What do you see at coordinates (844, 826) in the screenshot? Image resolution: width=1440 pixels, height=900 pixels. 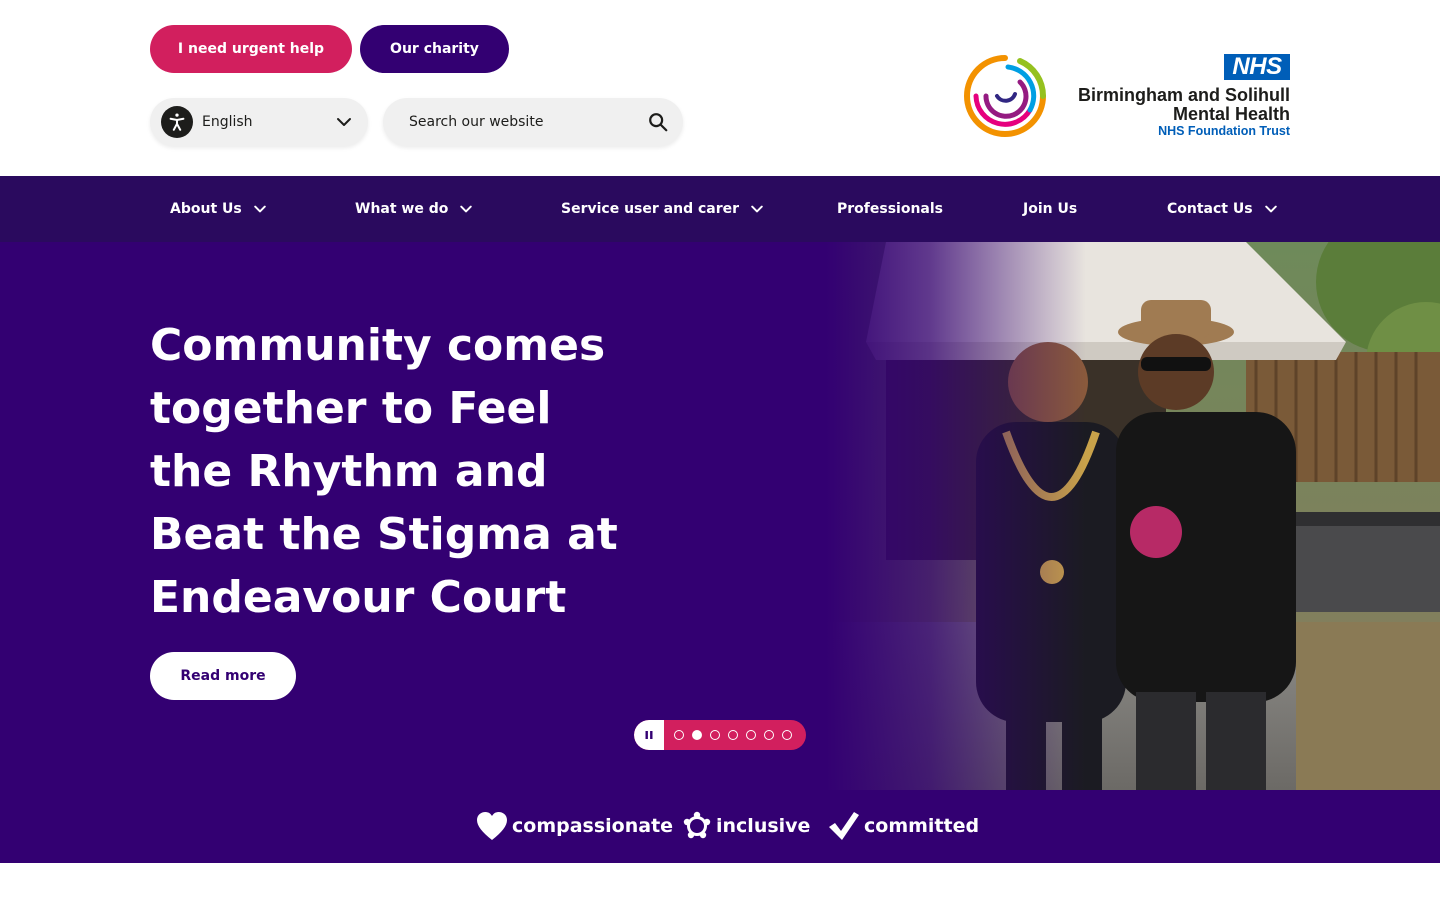 I see `tick-icon` at bounding box center [844, 826].